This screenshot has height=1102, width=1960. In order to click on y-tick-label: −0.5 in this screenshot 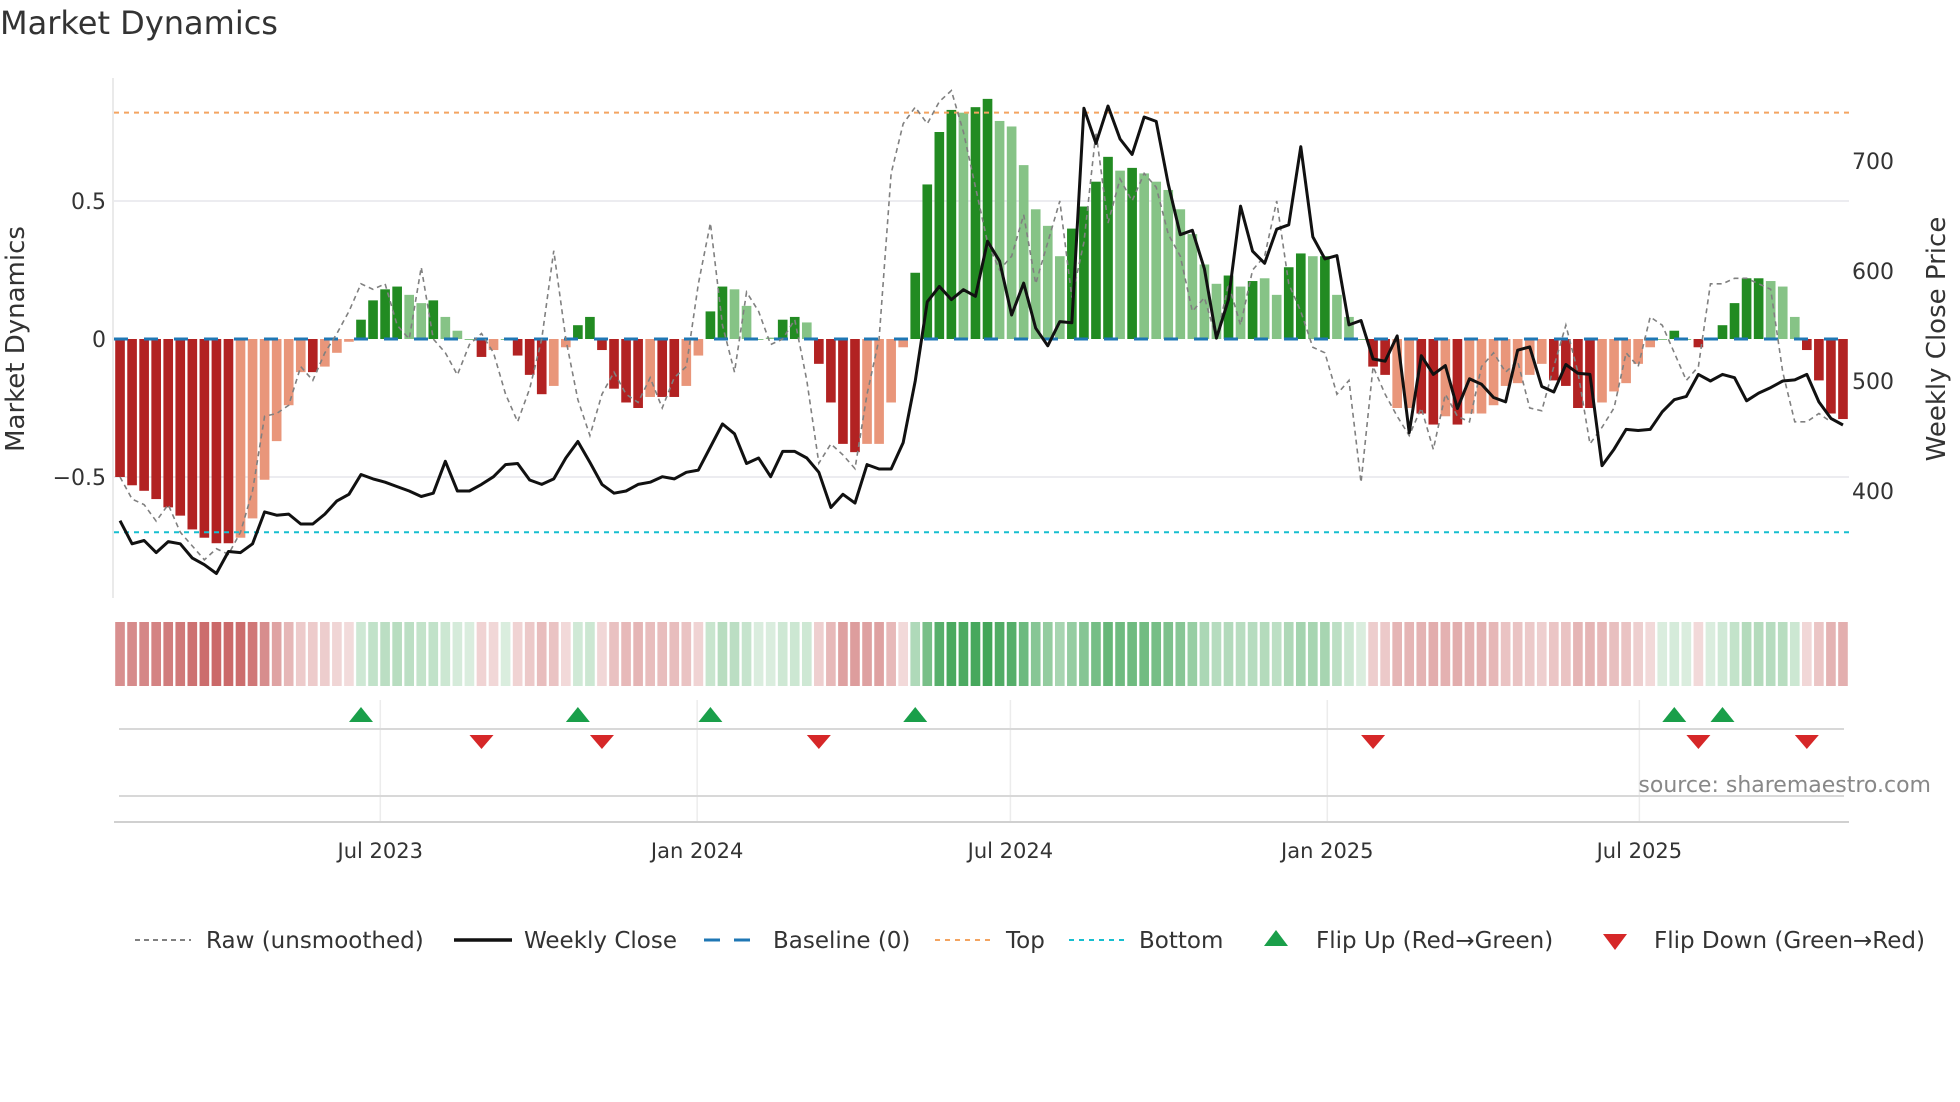, I will do `click(79, 478)`.